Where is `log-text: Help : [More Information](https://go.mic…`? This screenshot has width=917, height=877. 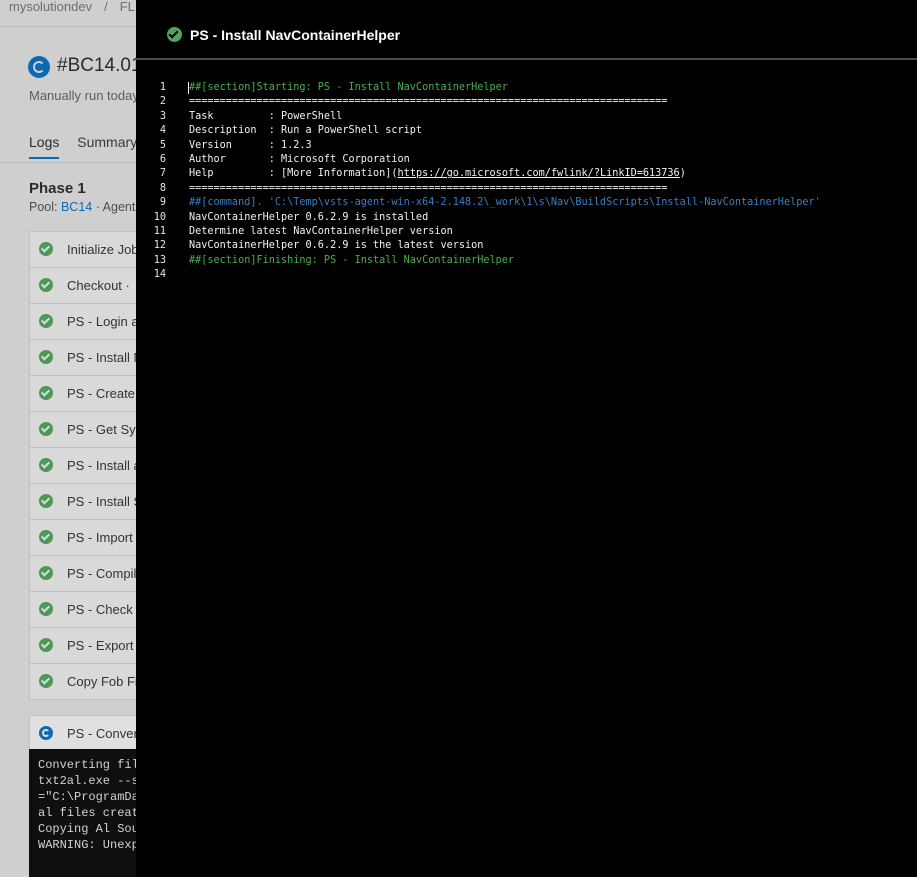
log-text: Help : [More Information](https://go.mic… is located at coordinates (437, 174).